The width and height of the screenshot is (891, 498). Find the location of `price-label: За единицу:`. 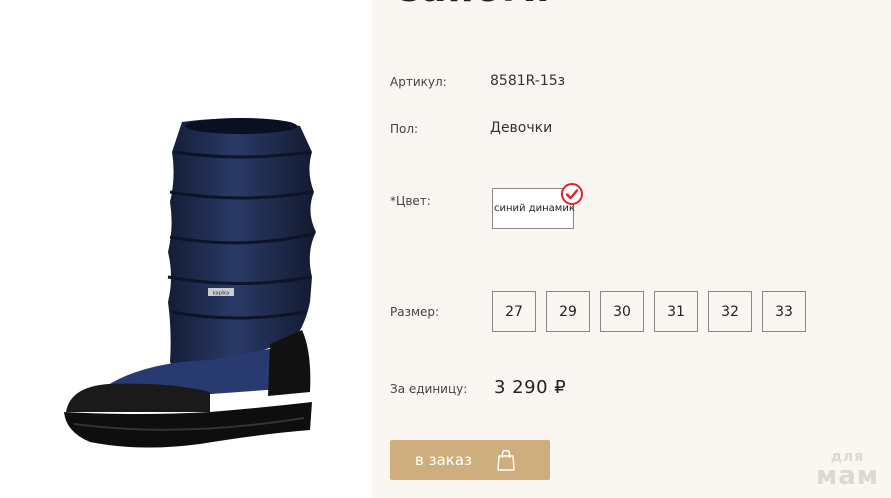

price-label: За единицу: is located at coordinates (429, 389).